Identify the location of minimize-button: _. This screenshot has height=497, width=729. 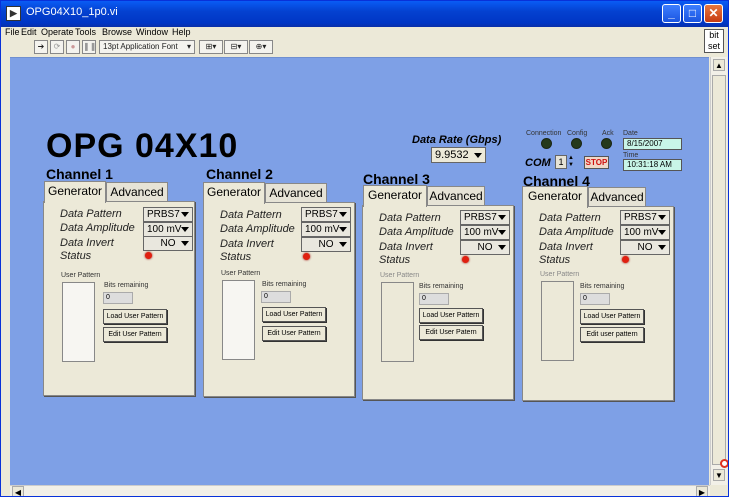
(671, 13).